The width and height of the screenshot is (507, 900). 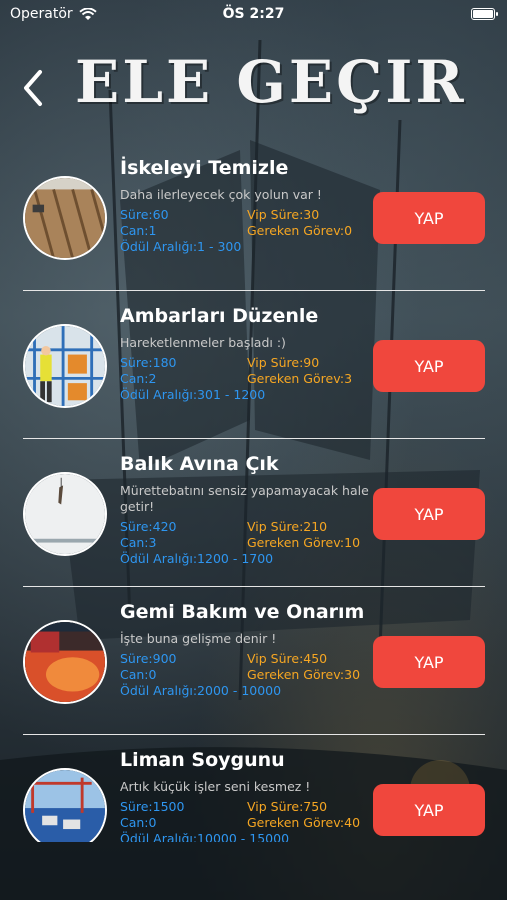 I want to click on task-description: Artık küçük işler seni kesmez !, so click(x=215, y=786).